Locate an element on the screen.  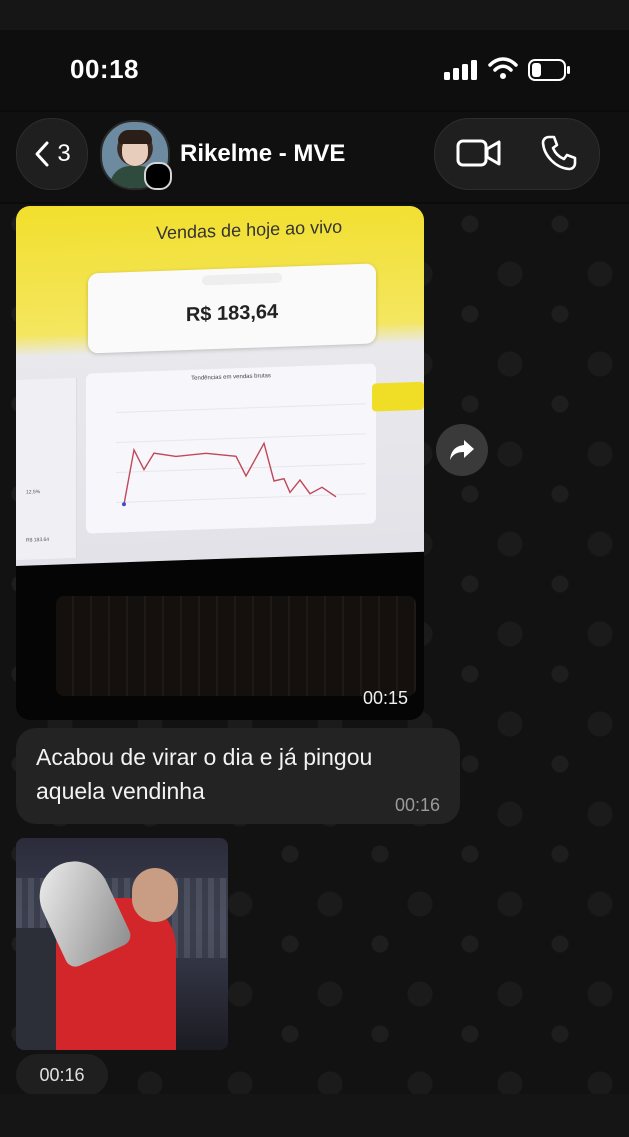
sales-total-card: R$ 183,64 is located at coordinates (232, 308).